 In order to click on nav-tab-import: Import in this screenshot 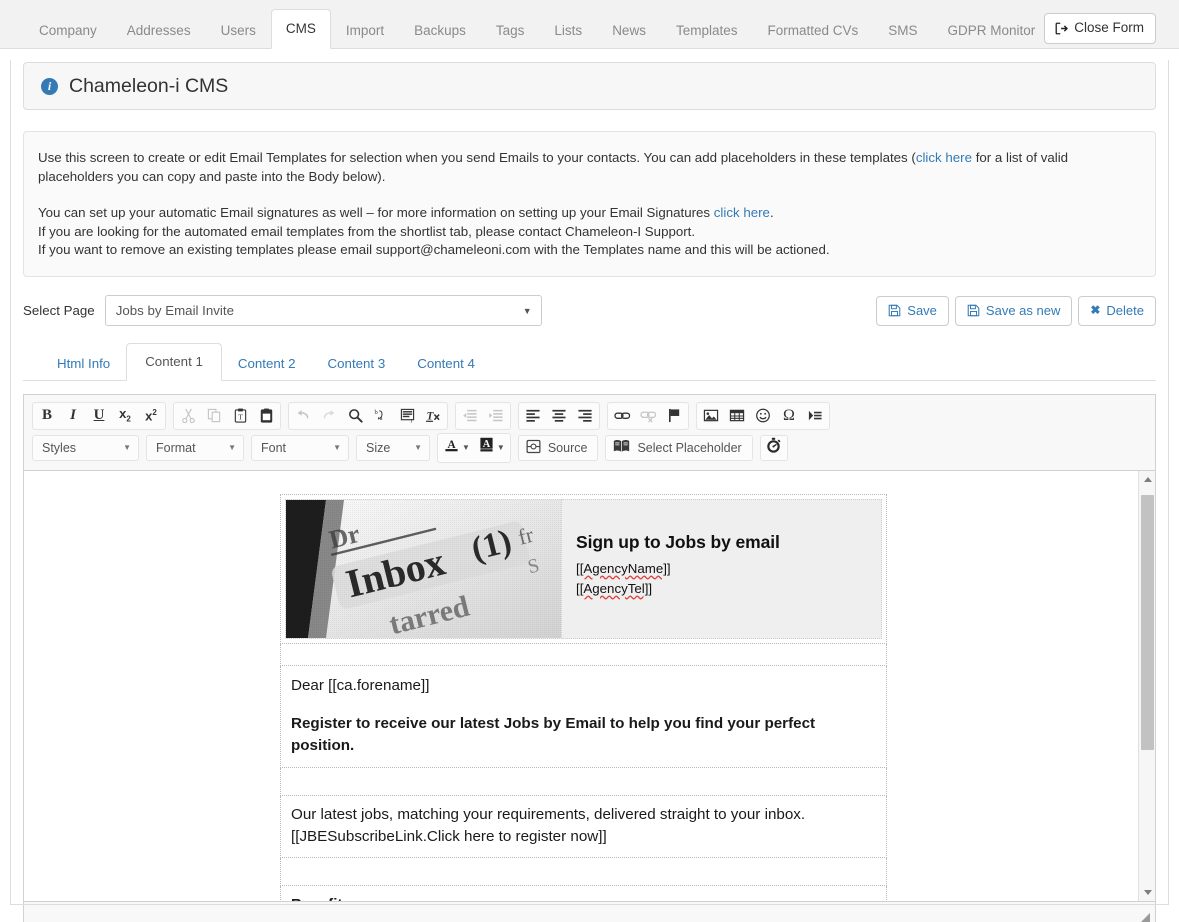, I will do `click(365, 31)`.